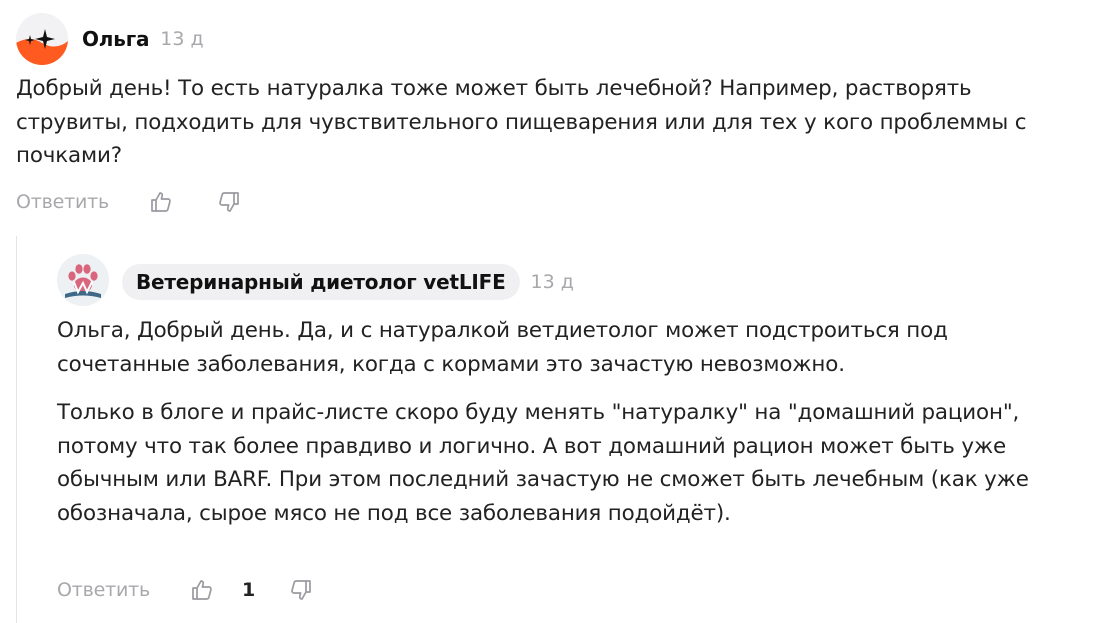 This screenshot has width=1097, height=623. What do you see at coordinates (185, 590) in the screenshot?
I see `comment-actions: Ответить 1` at bounding box center [185, 590].